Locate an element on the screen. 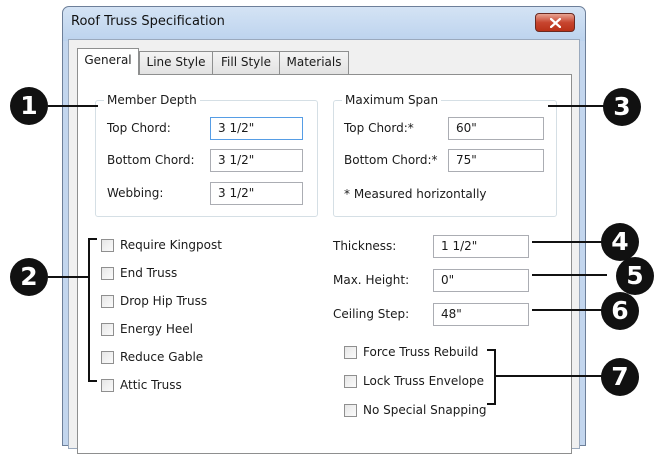  checkbox-label: Force Truss Rebuild is located at coordinates (421, 352).